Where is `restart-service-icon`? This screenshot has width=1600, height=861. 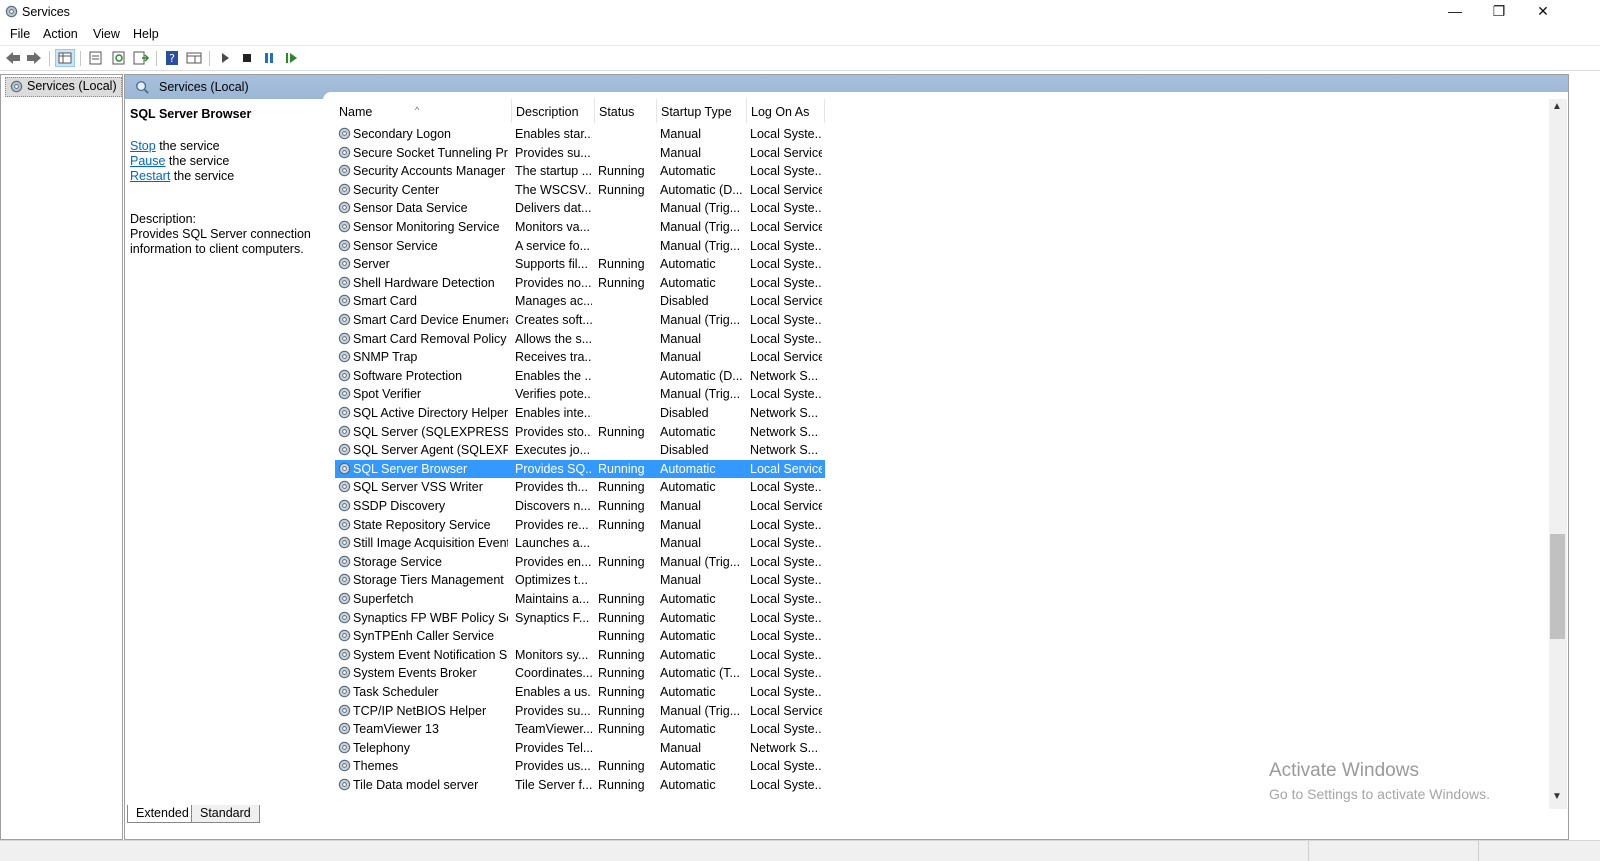 restart-service-icon is located at coordinates (291, 58).